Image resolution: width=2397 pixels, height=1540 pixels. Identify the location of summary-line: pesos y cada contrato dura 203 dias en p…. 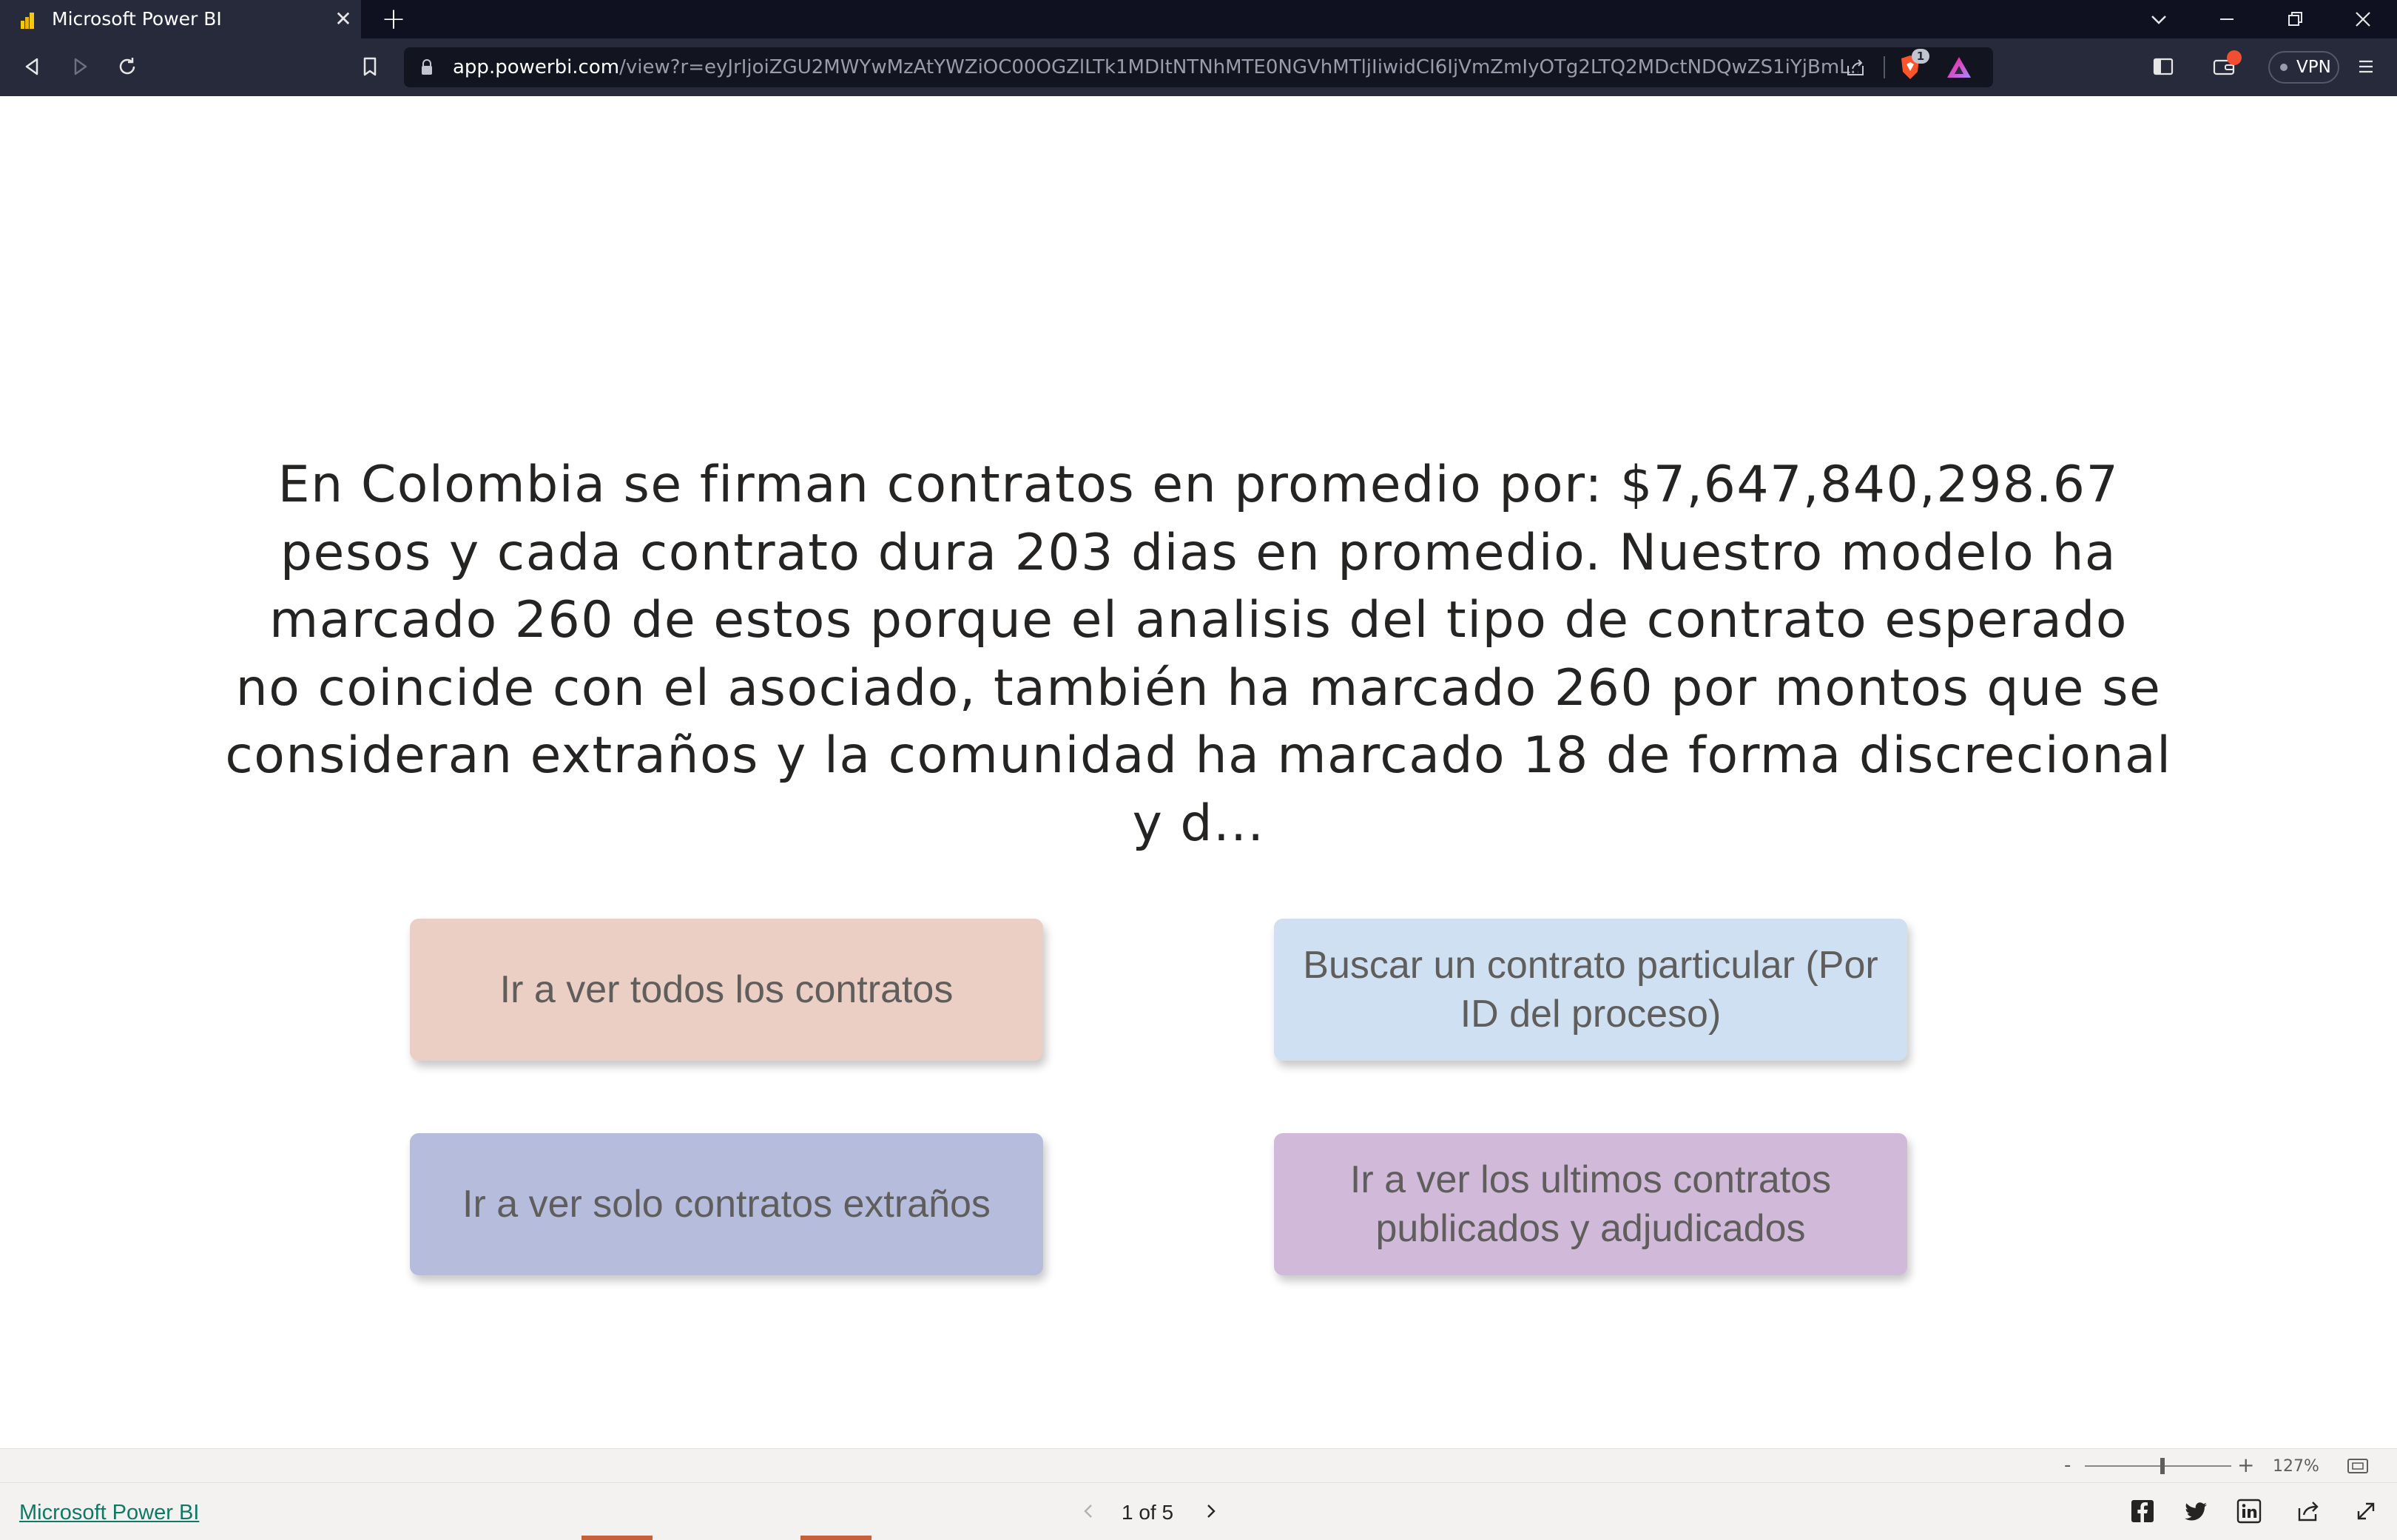
(1198, 552).